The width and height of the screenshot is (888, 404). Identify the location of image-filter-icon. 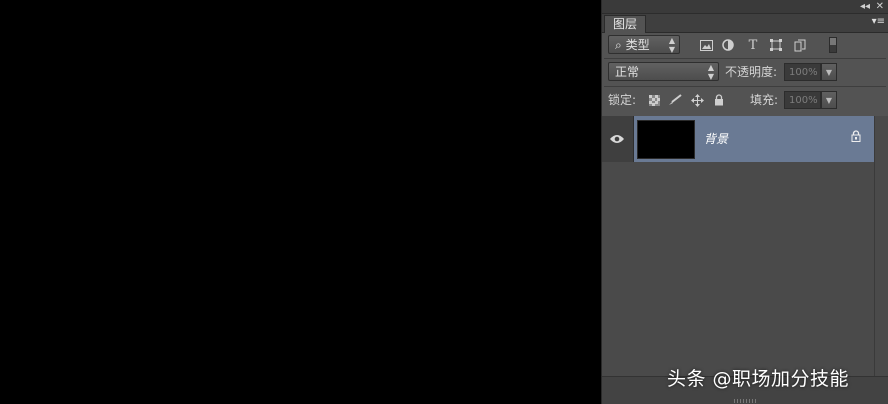
(706, 45).